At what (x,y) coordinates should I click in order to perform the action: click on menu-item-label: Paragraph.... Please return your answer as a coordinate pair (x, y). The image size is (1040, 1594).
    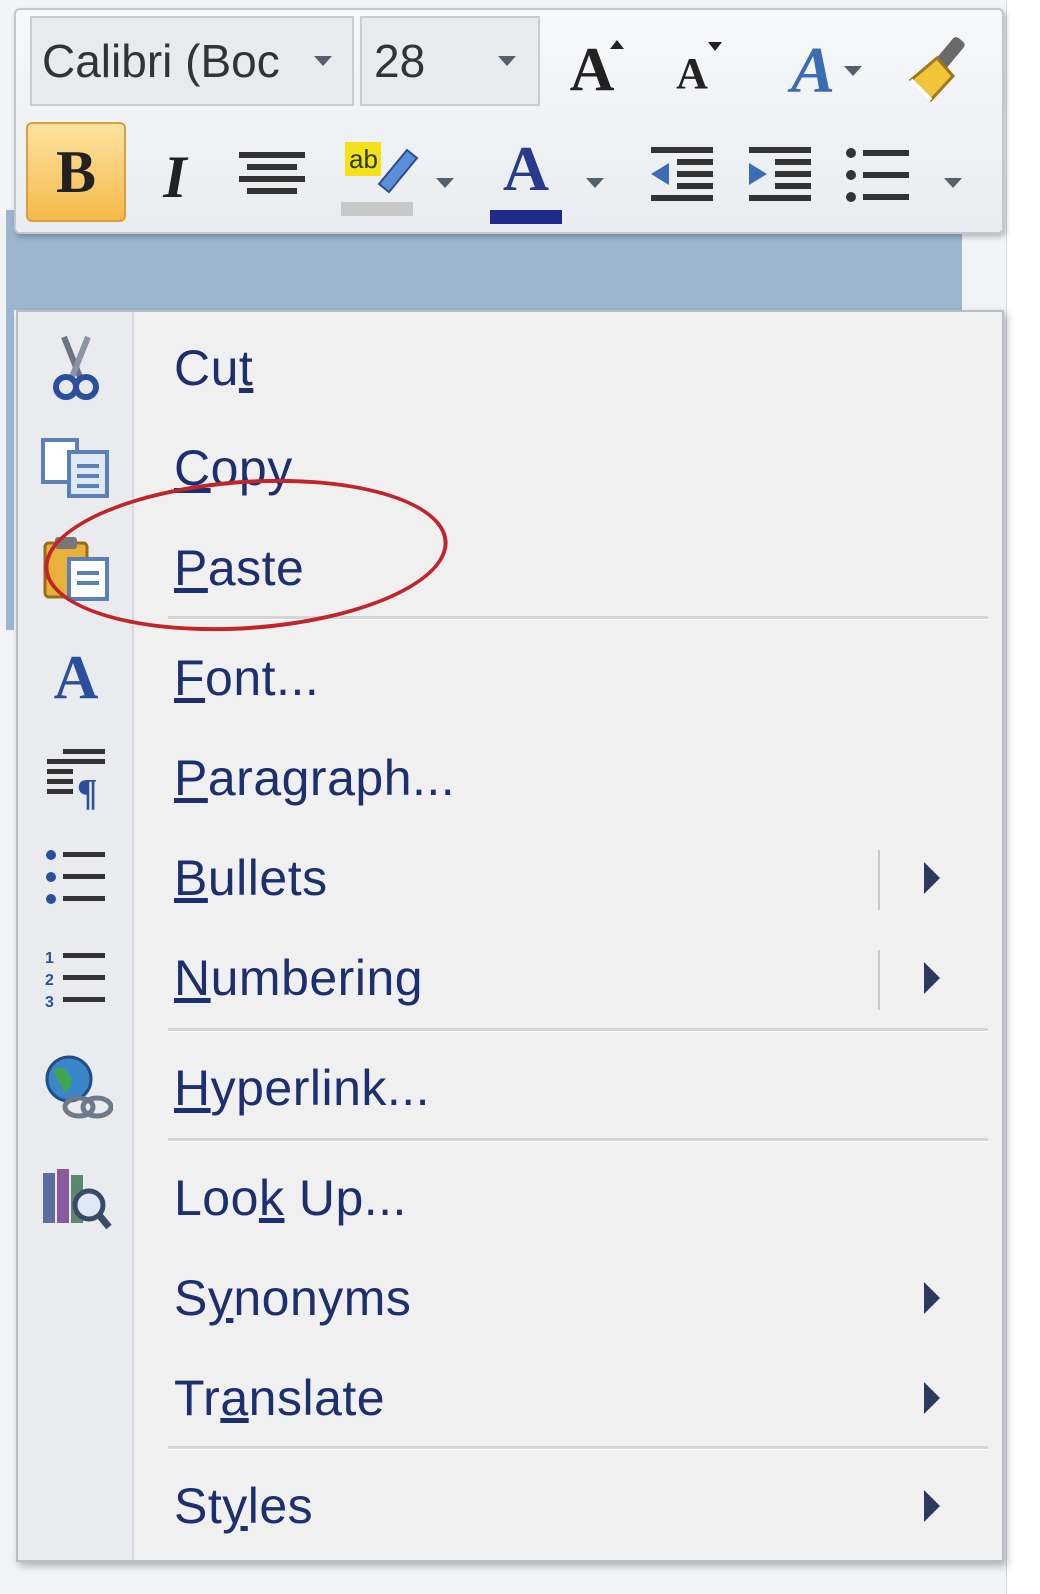
    Looking at the image, I should click on (315, 778).